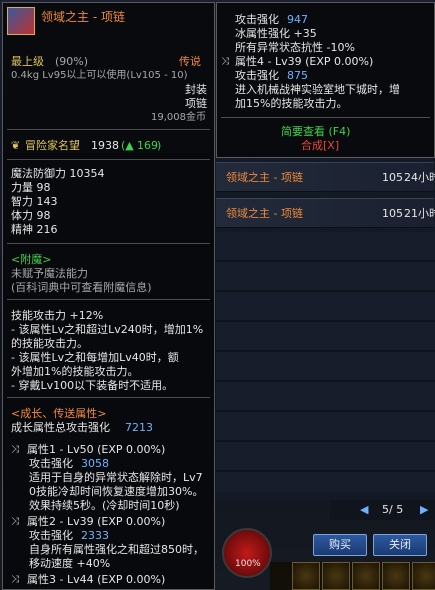 Image resolution: width=435 pixels, height=590 pixels. I want to click on attr2-atk-label: 攻击强化, so click(51, 535).